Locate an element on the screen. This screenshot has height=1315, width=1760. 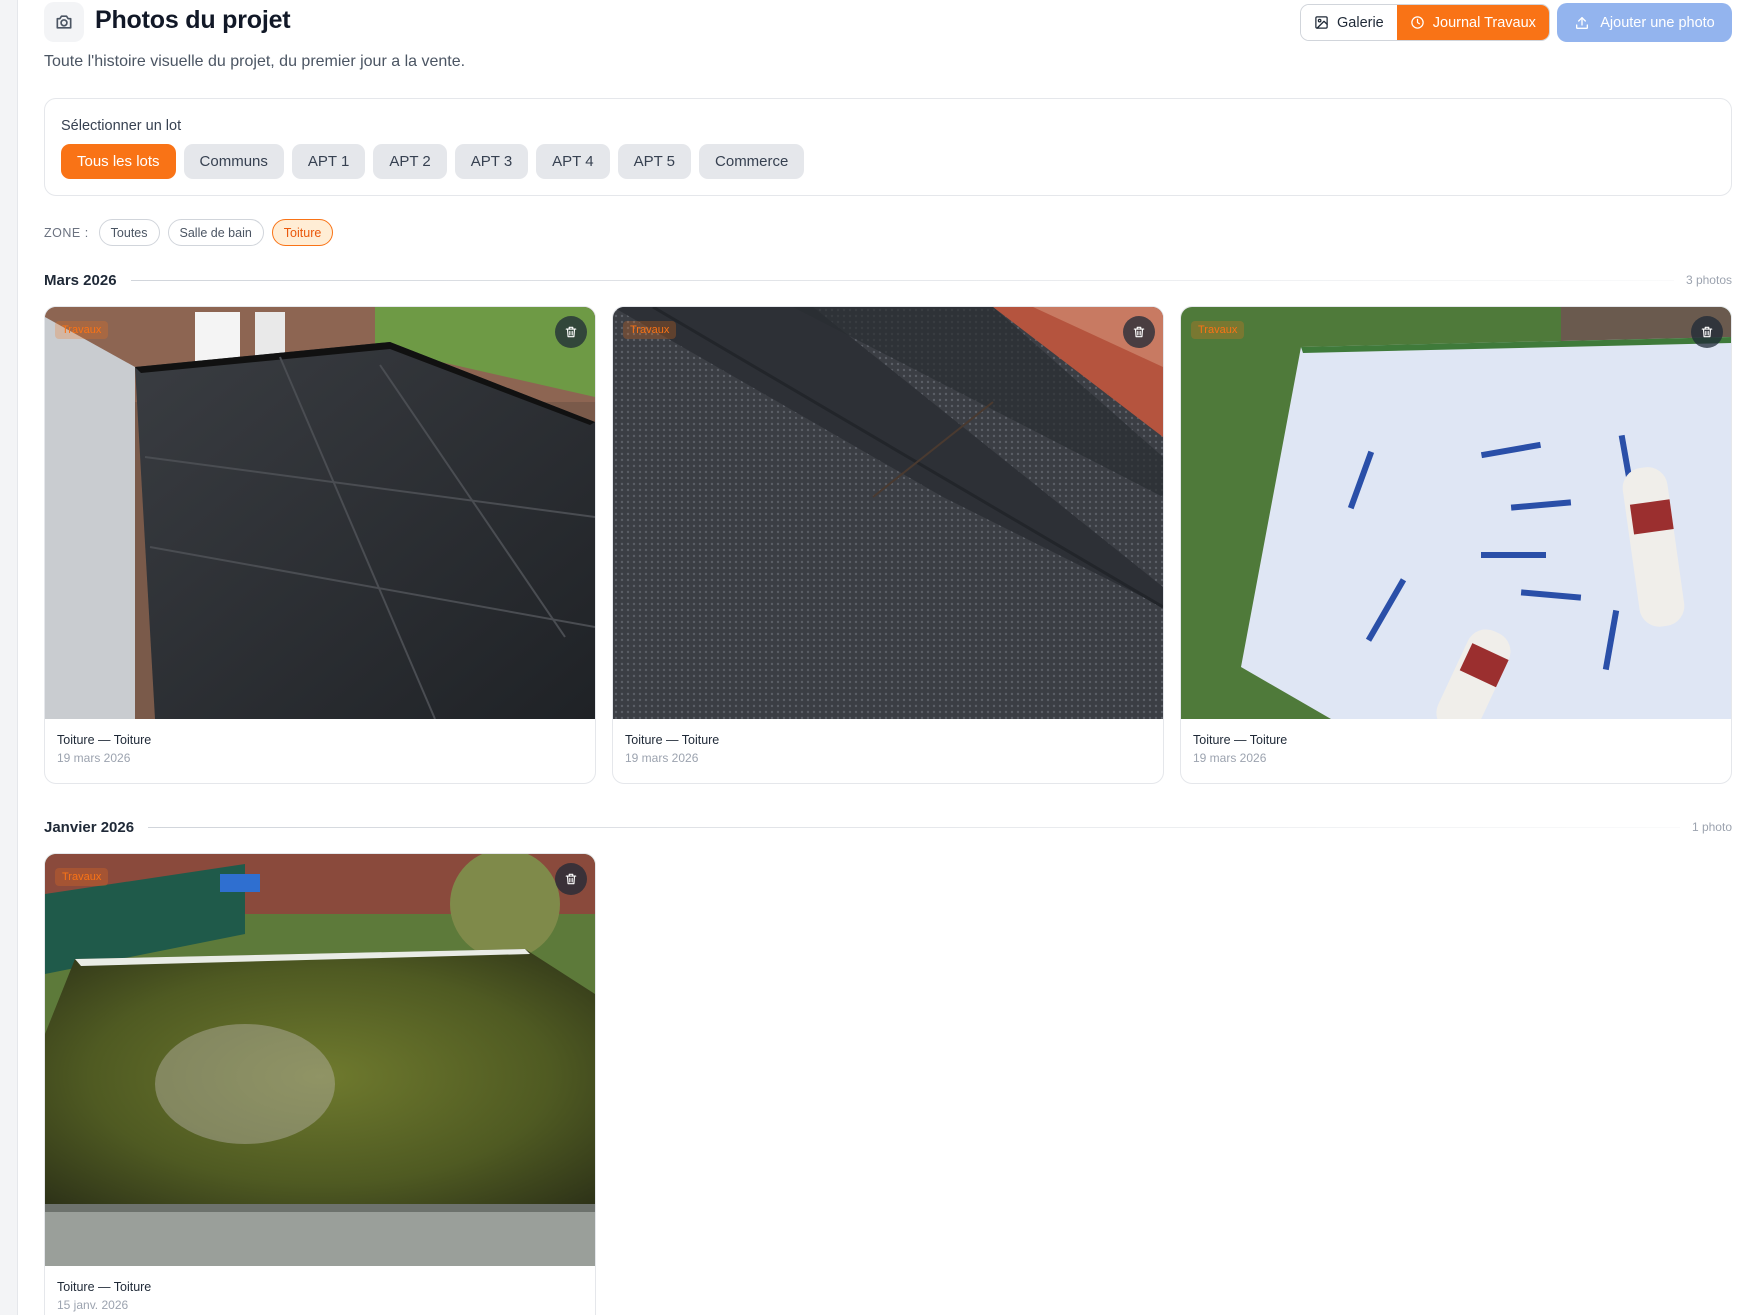
lot-chip-apt-3: APT 3 is located at coordinates (491, 161).